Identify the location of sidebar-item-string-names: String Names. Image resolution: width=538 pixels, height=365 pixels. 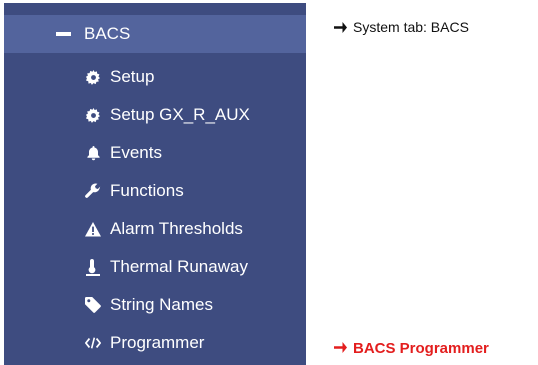
(155, 305).